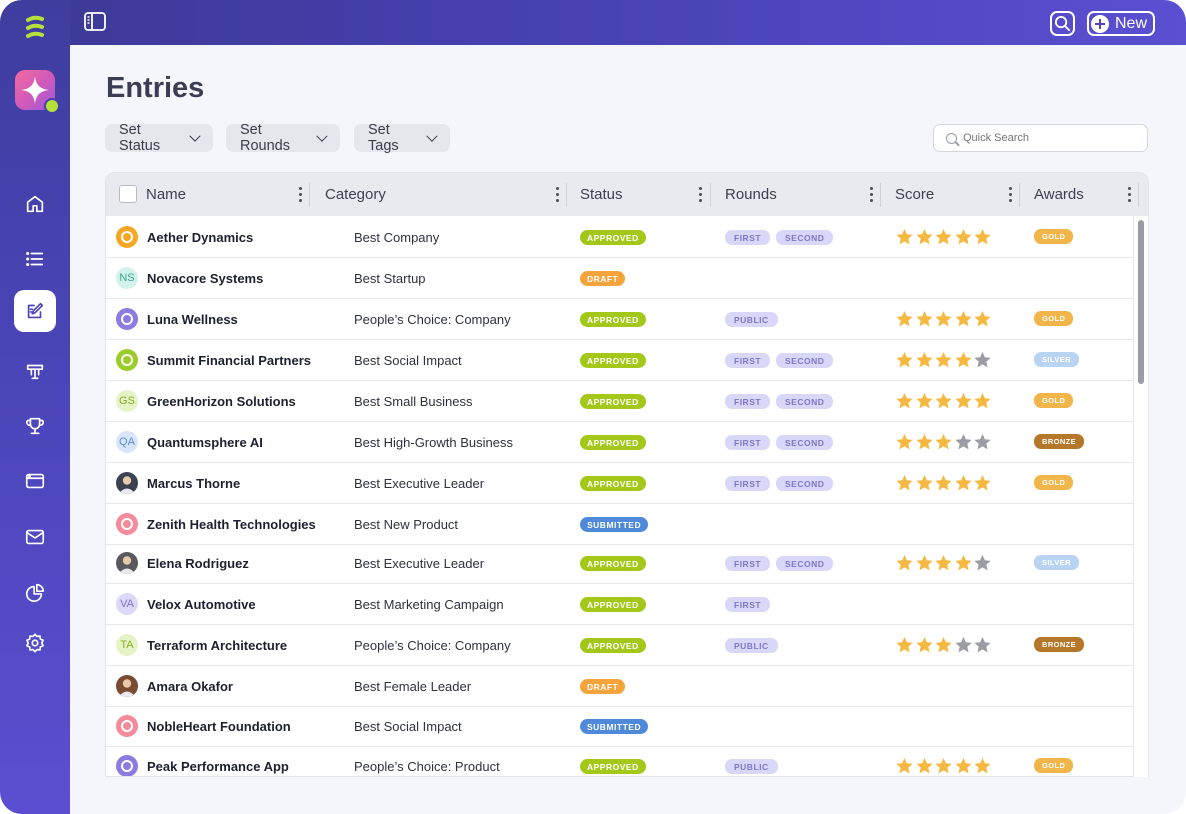  Describe the element at coordinates (140, 138) in the screenshot. I see `set-status-label: Set Status` at that location.